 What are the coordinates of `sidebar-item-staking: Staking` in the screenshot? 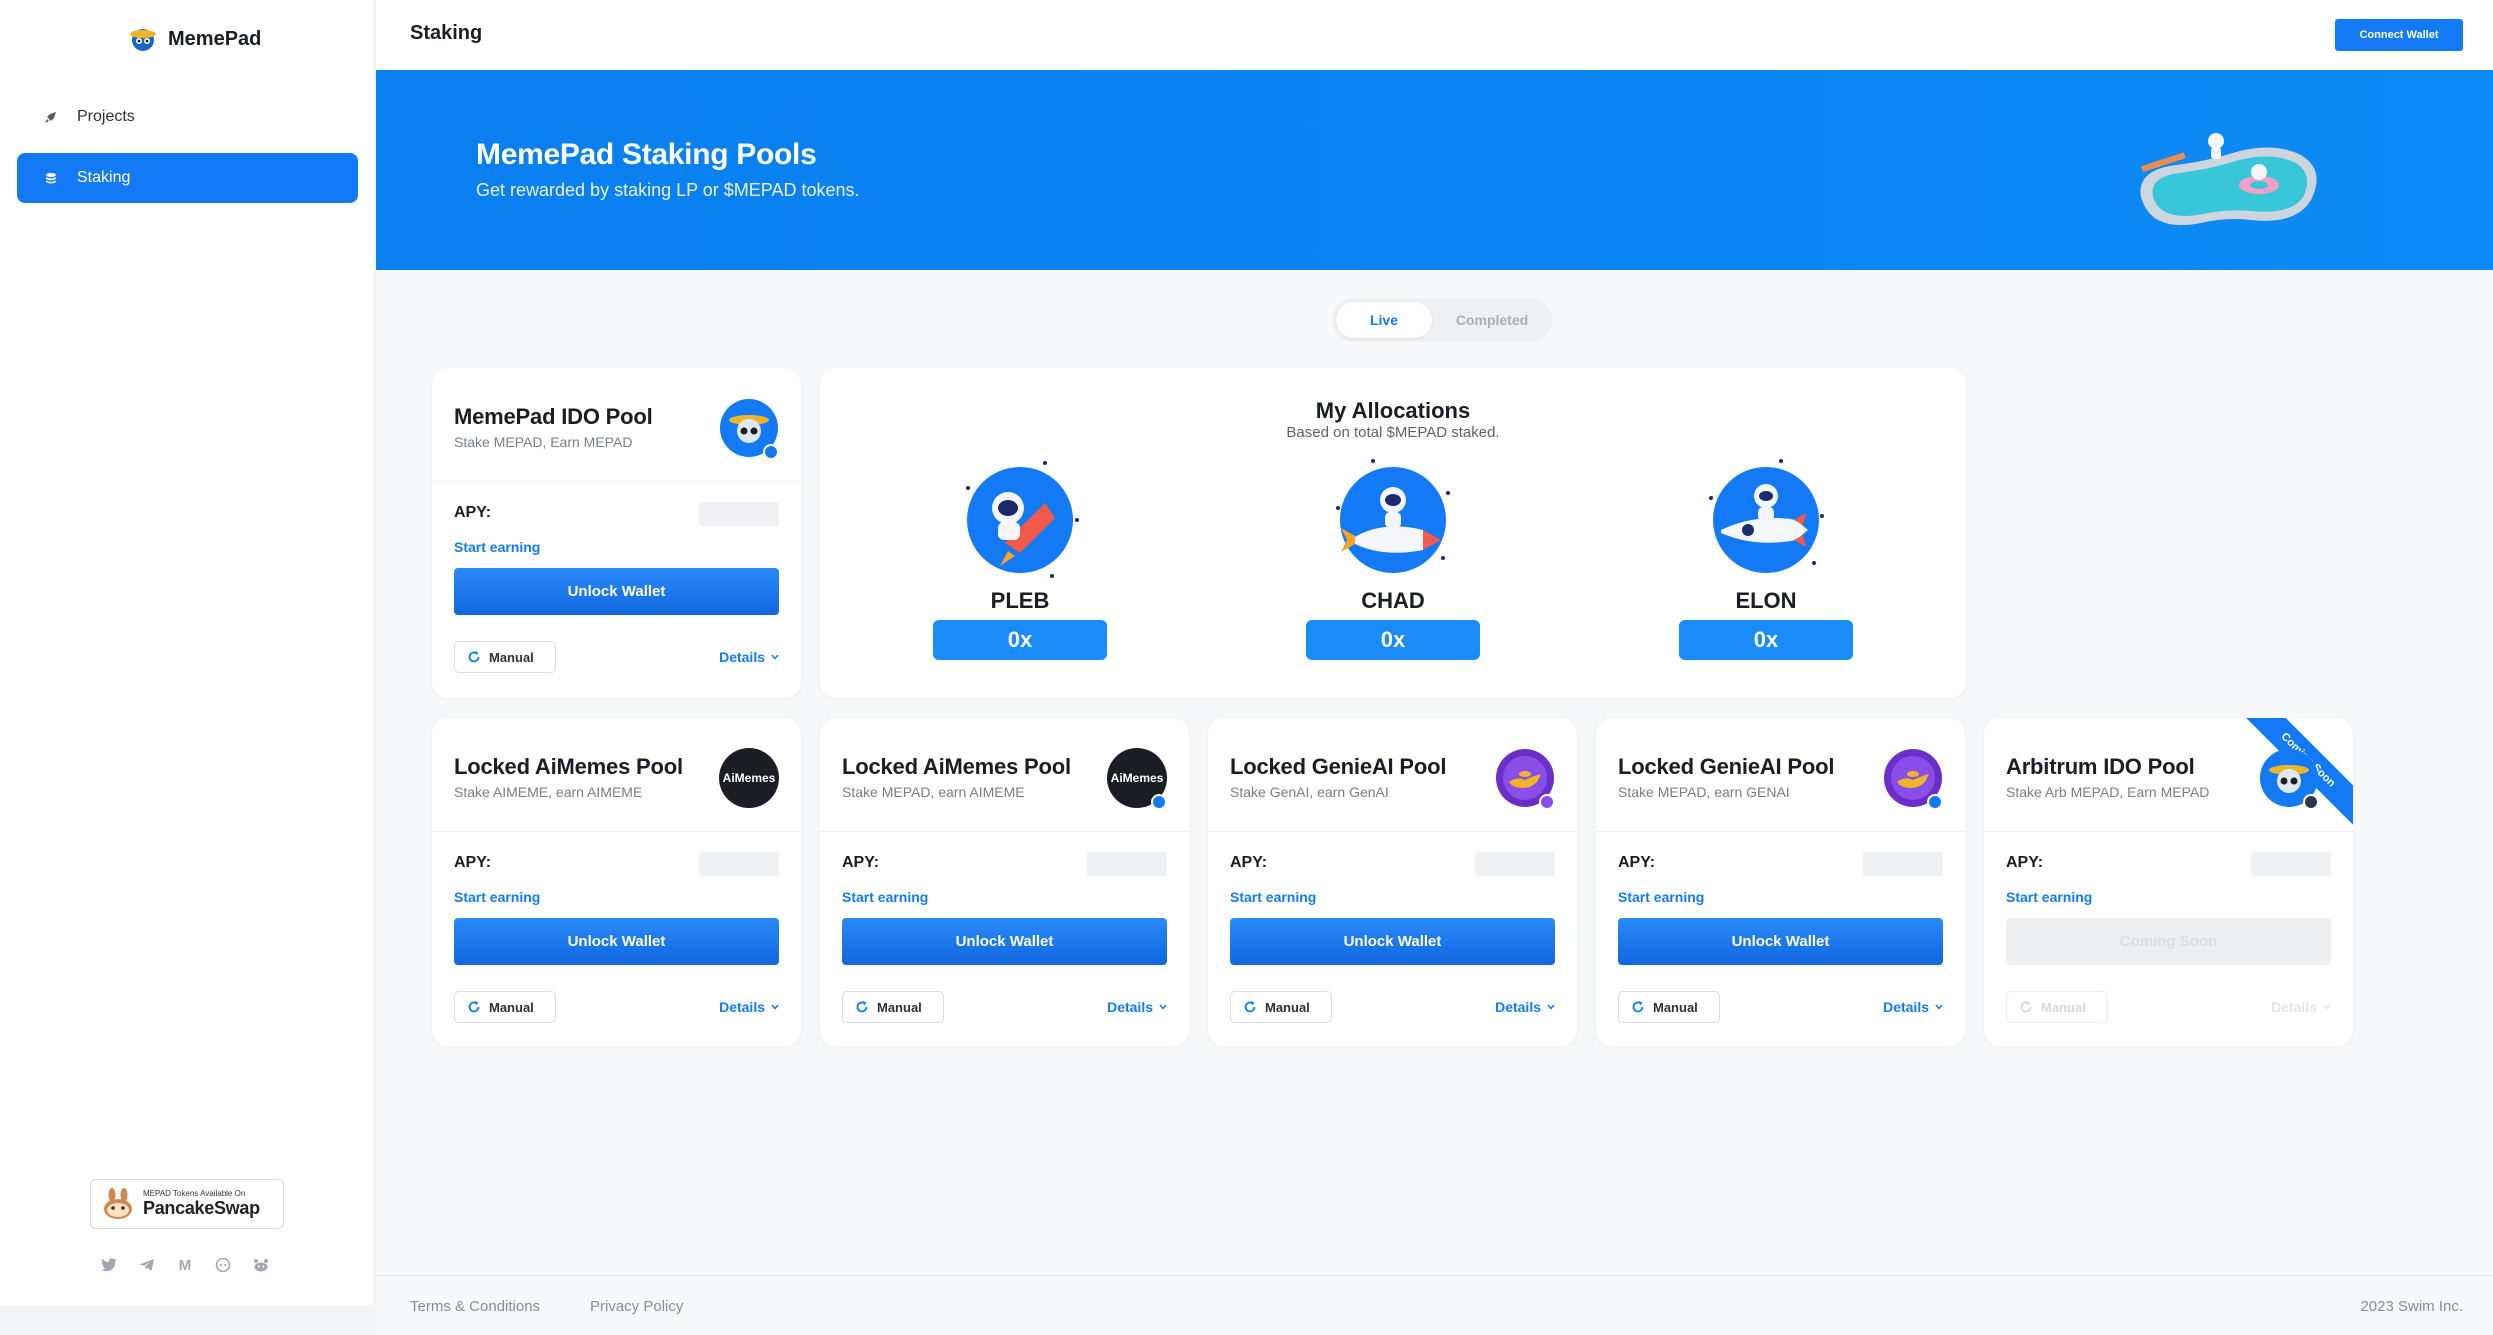 It's located at (187, 178).